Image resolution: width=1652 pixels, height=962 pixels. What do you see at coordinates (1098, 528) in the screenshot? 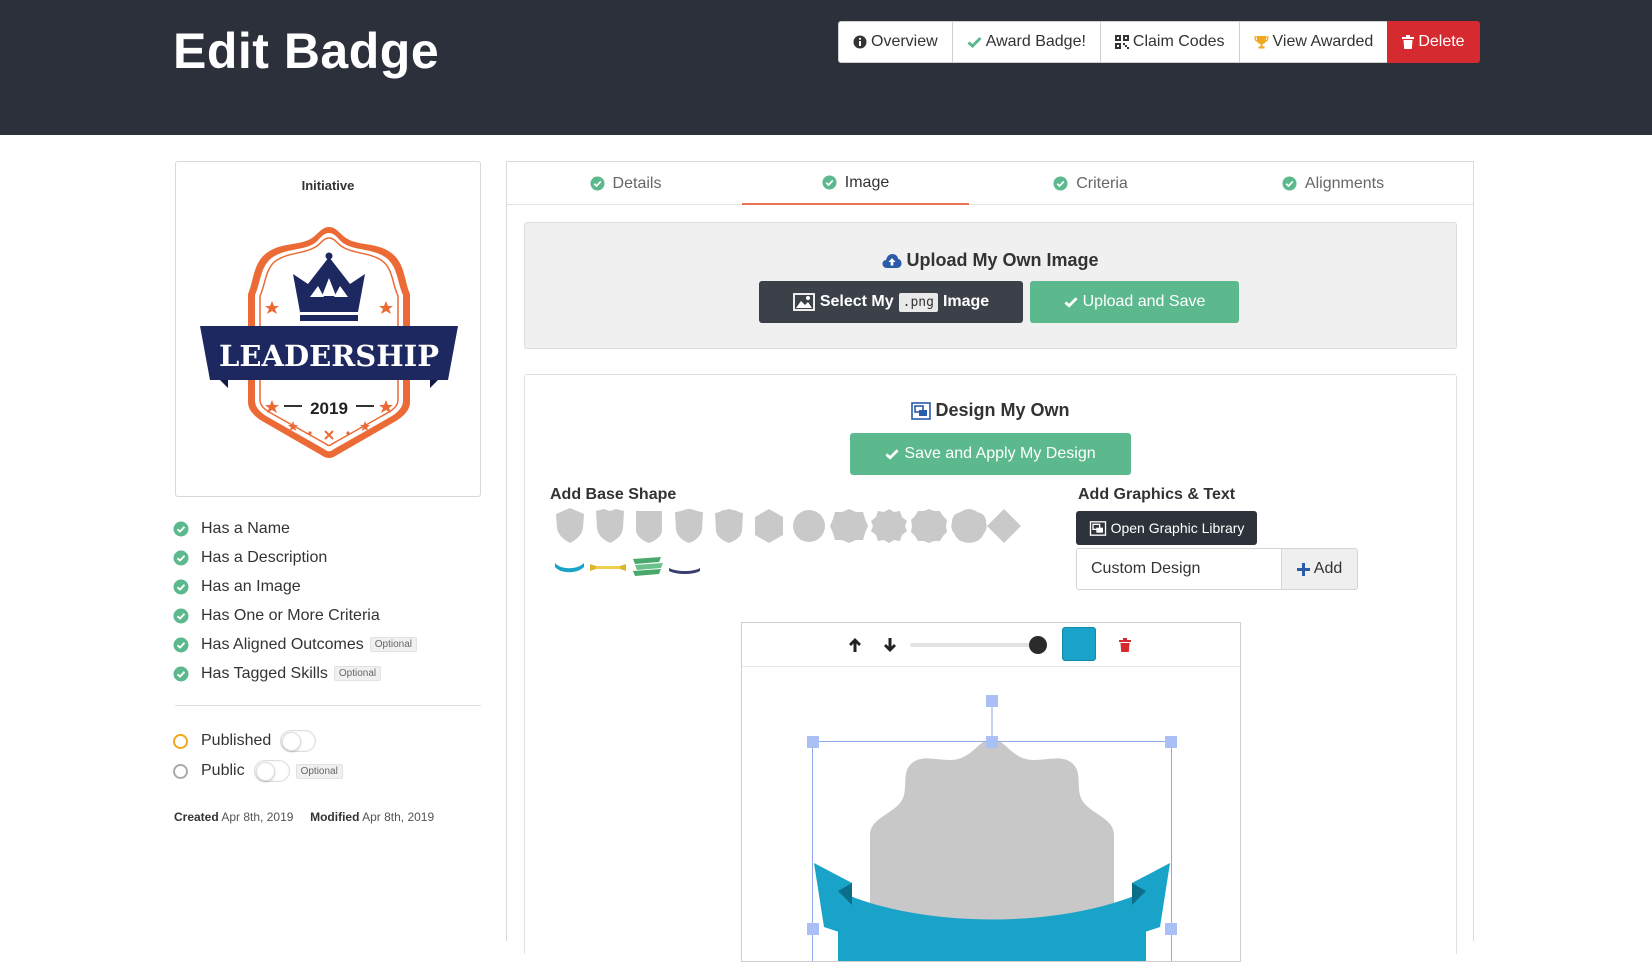
I see `object-group-icon` at bounding box center [1098, 528].